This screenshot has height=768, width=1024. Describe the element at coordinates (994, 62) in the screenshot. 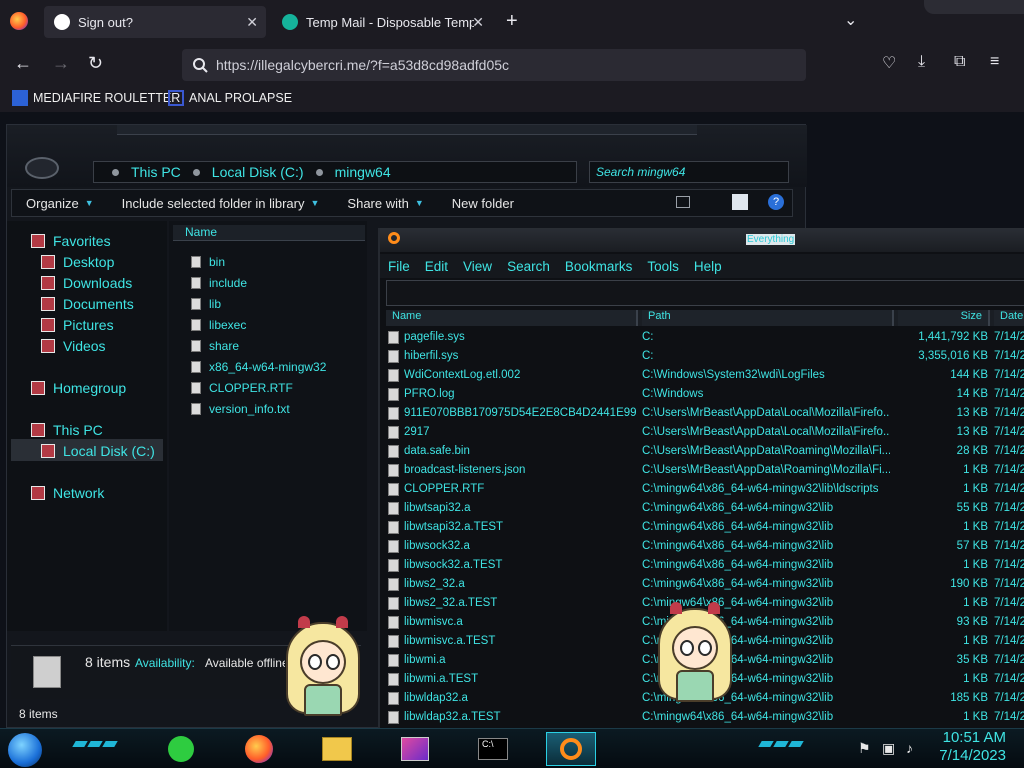

I see `menu-icon: ≡` at that location.